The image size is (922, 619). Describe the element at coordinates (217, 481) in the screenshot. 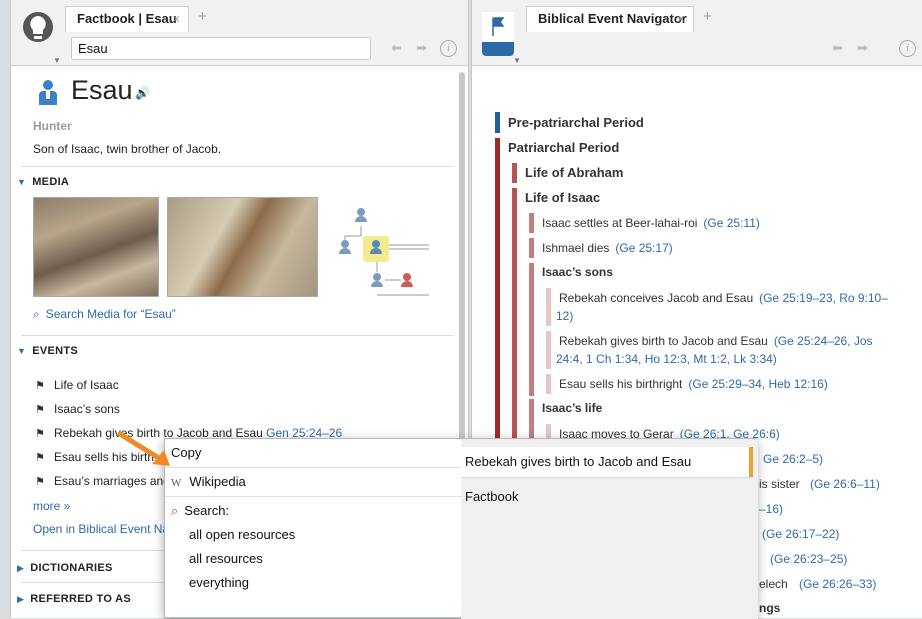

I see `menu-item-label: Wikipedia` at that location.